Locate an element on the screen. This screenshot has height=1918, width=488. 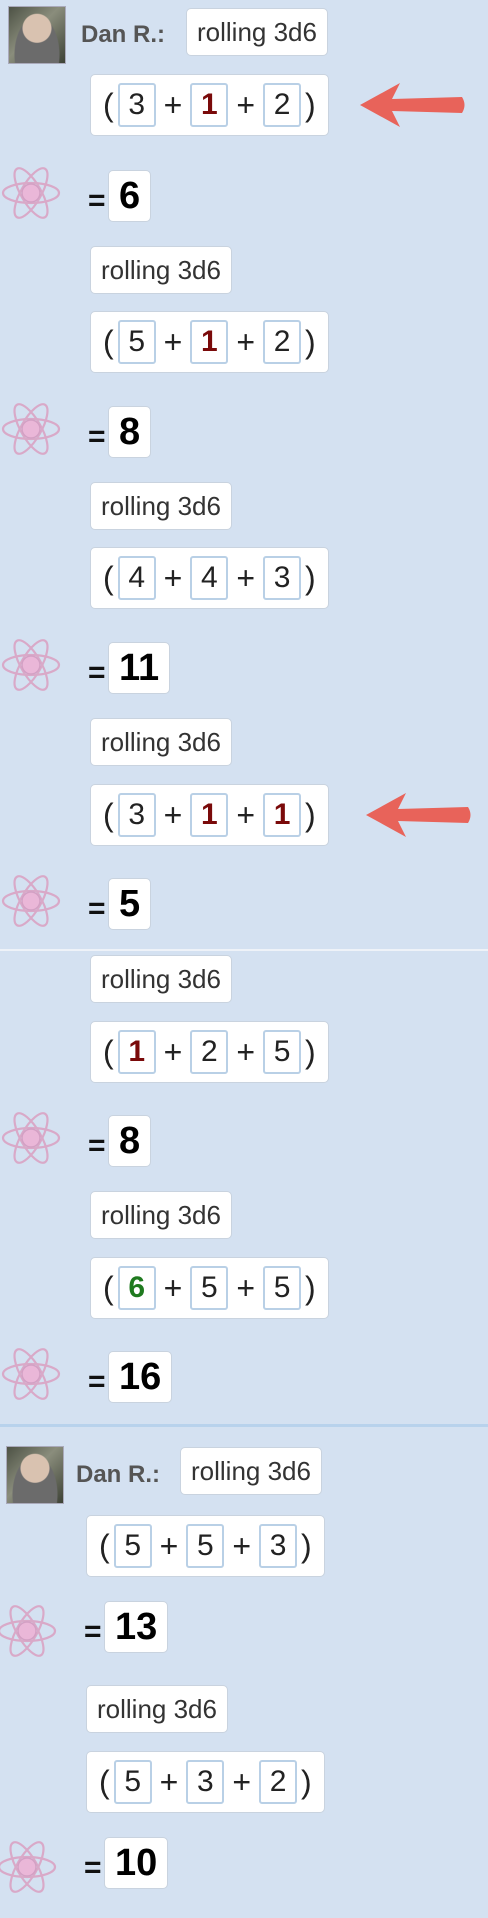
dice-expression: (5 +1 +2) is located at coordinates (209, 342).